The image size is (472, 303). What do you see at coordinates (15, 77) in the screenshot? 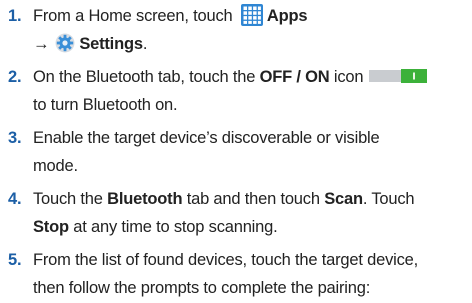
I see `step-number: 2.` at bounding box center [15, 77].